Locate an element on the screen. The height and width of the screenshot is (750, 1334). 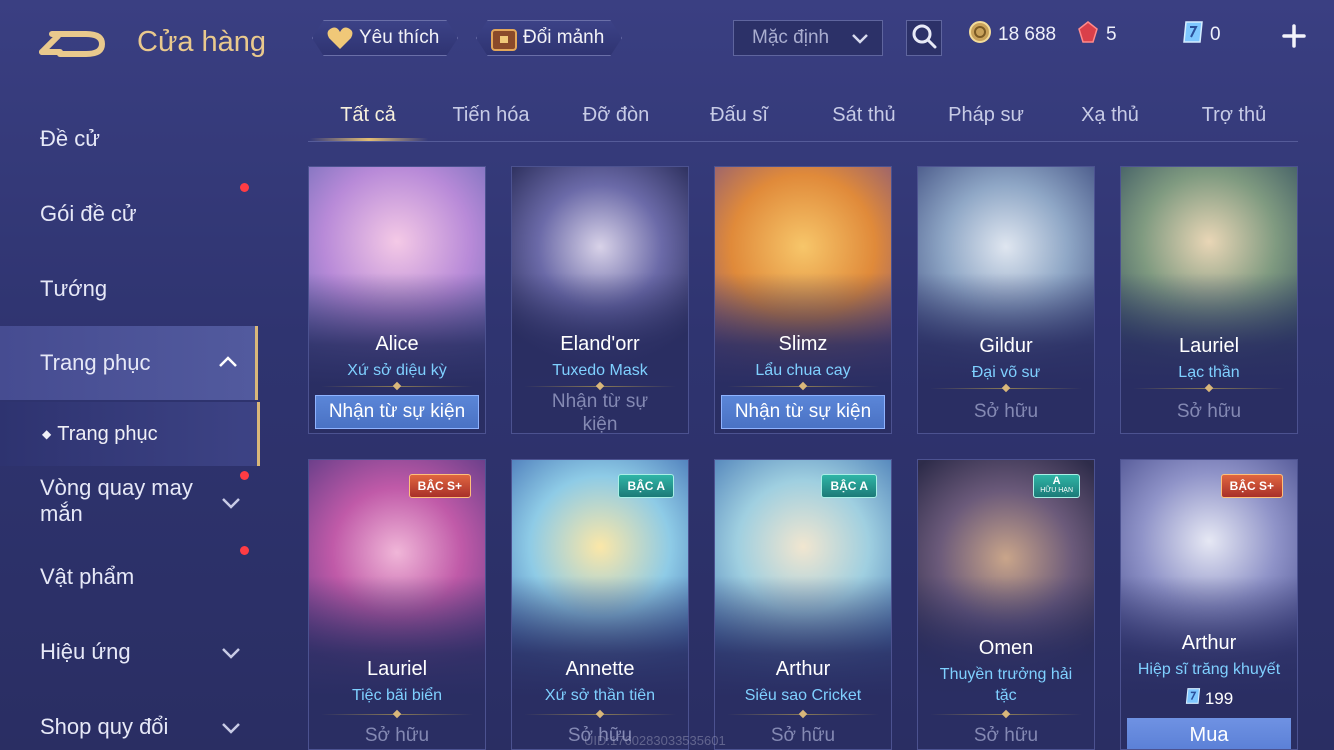
skin-name: Siêu sao Cricket is located at coordinates (803, 695).